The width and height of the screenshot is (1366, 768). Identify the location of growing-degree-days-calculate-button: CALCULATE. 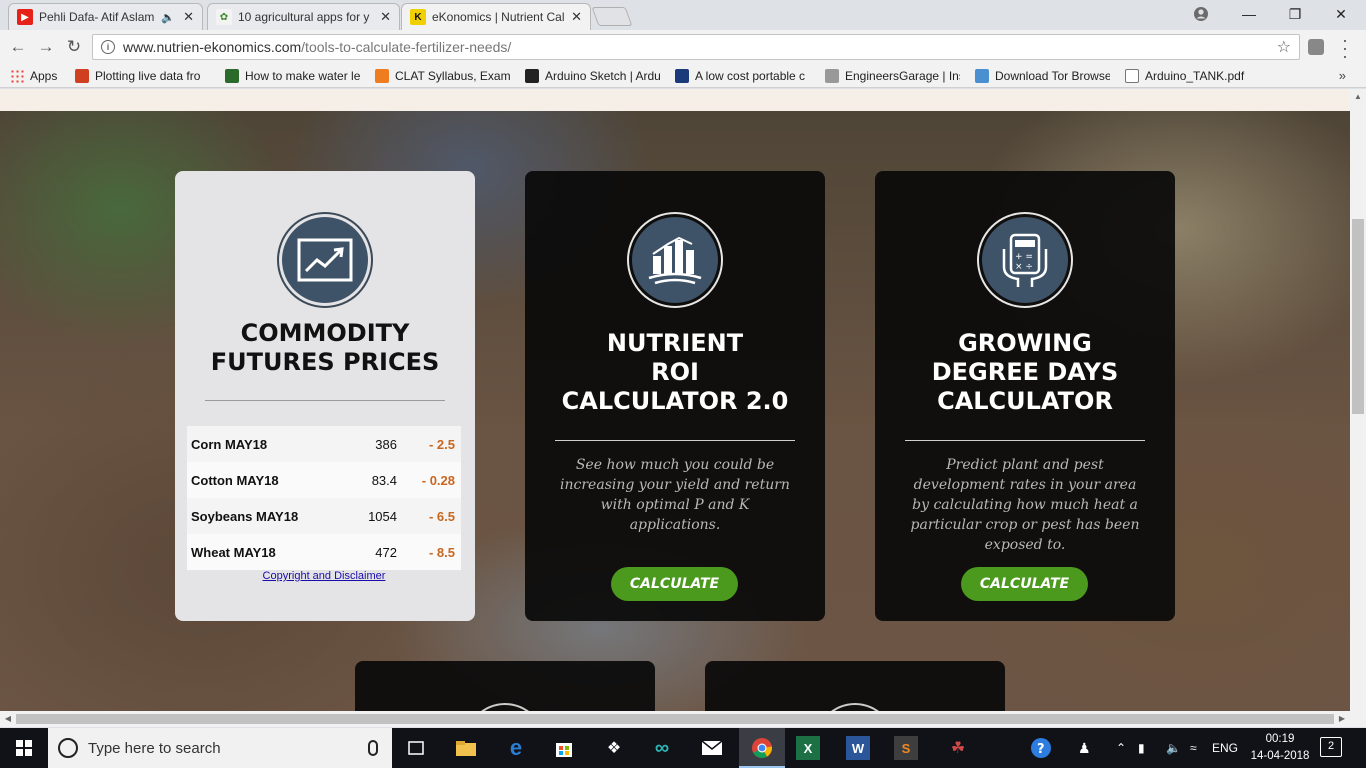
(1024, 584).